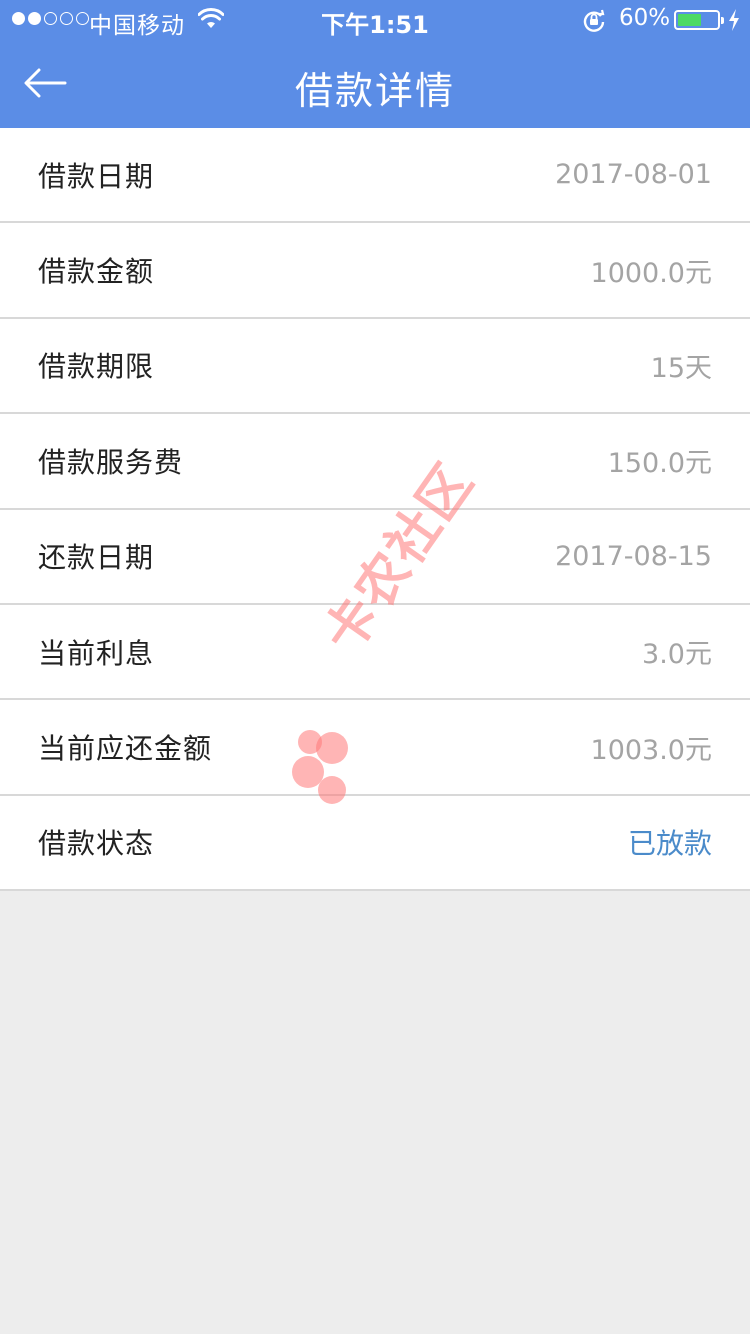  I want to click on row-value: 2017-08-01, so click(633, 175).